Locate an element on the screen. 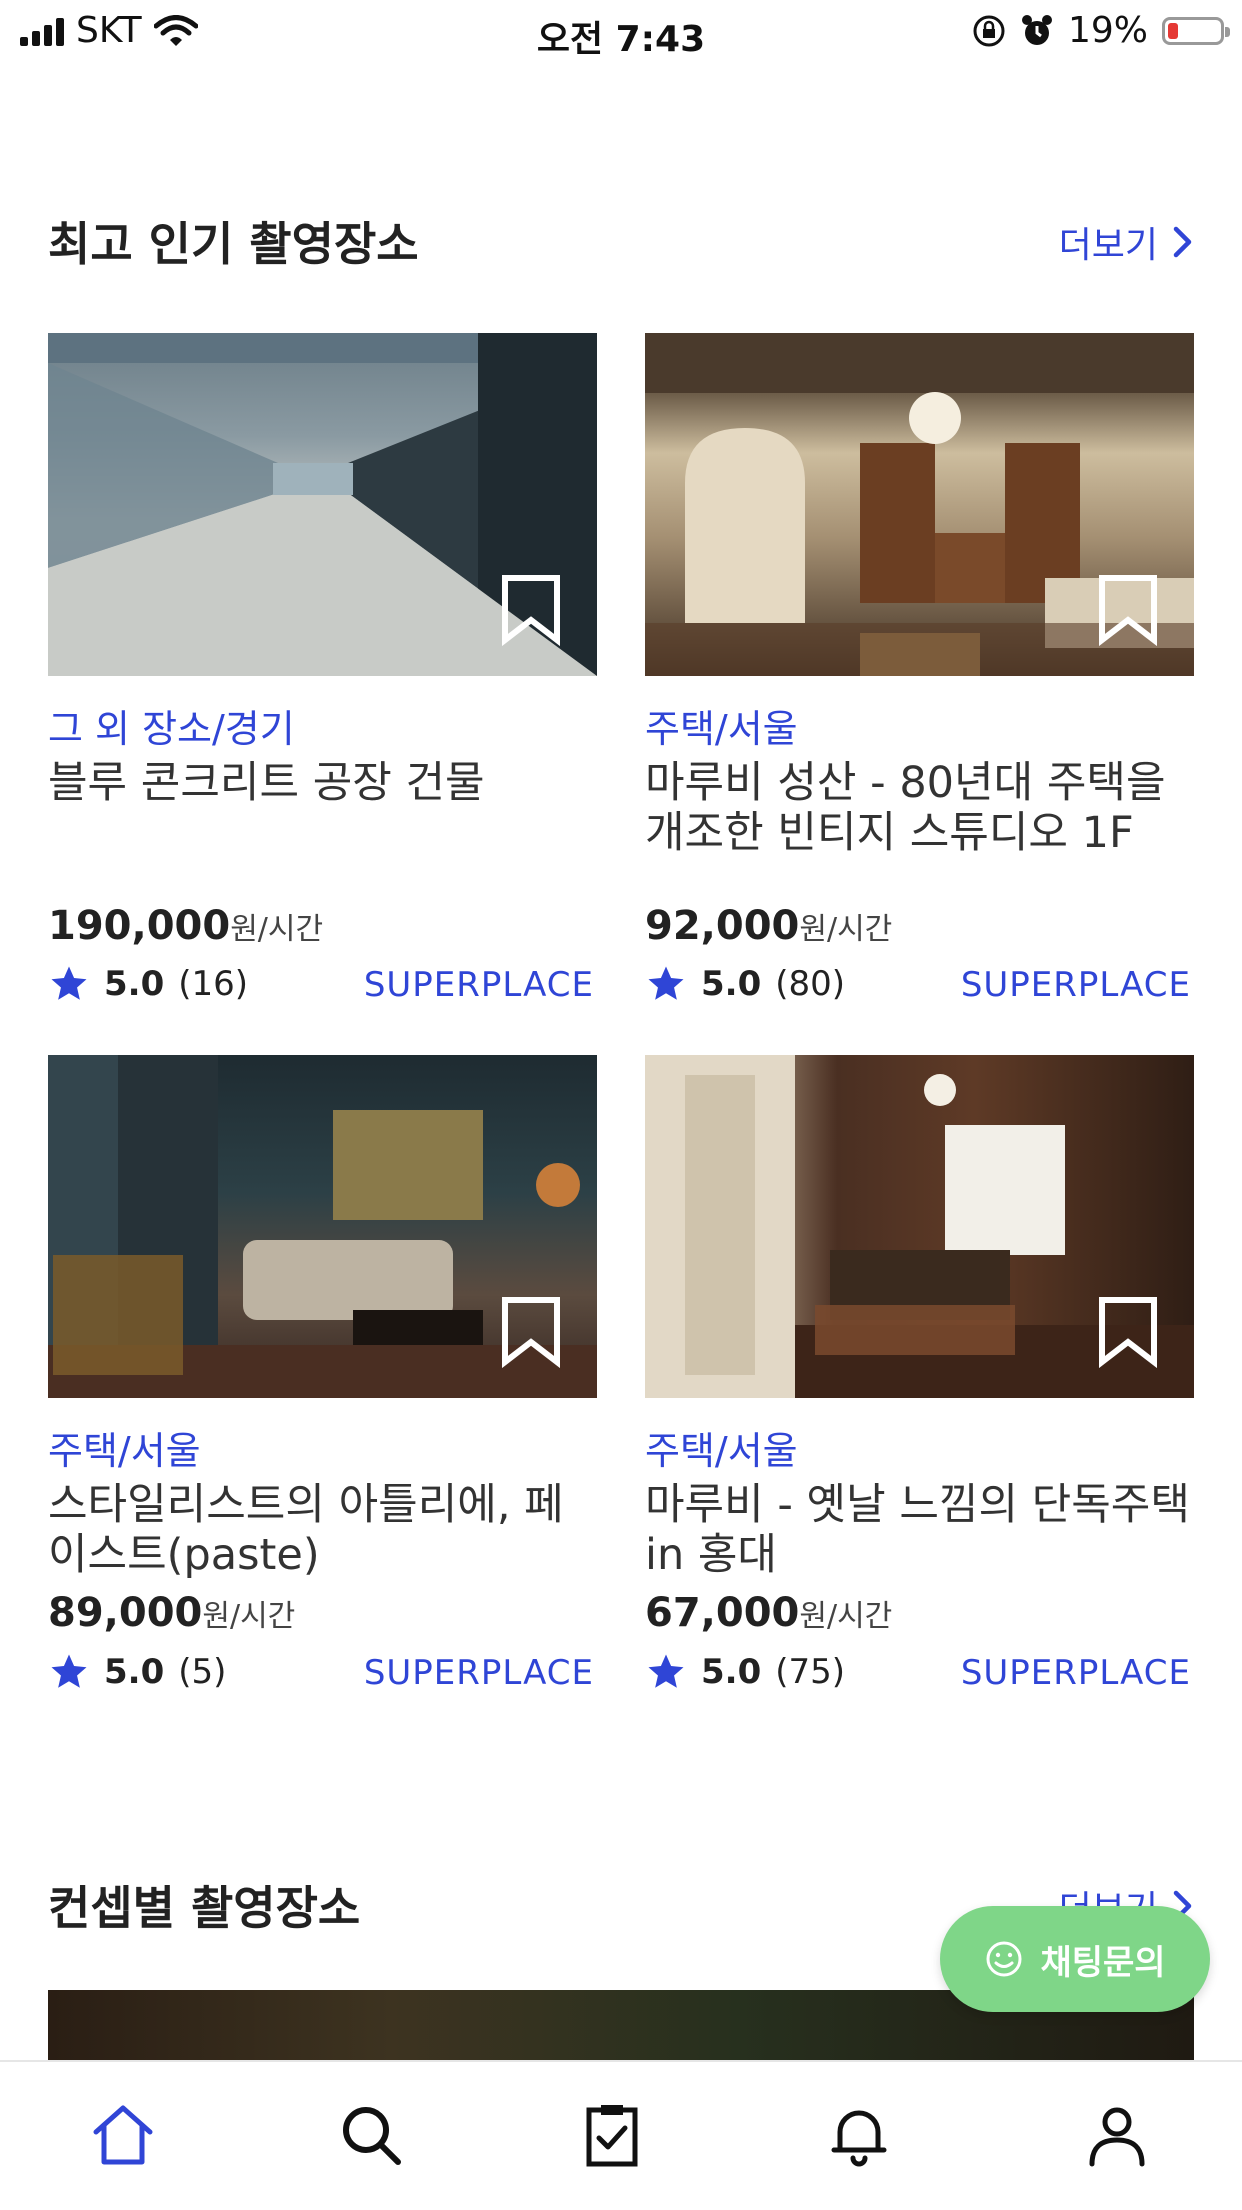 This screenshot has width=1242, height=2210. tab-reservations is located at coordinates (612, 2135).